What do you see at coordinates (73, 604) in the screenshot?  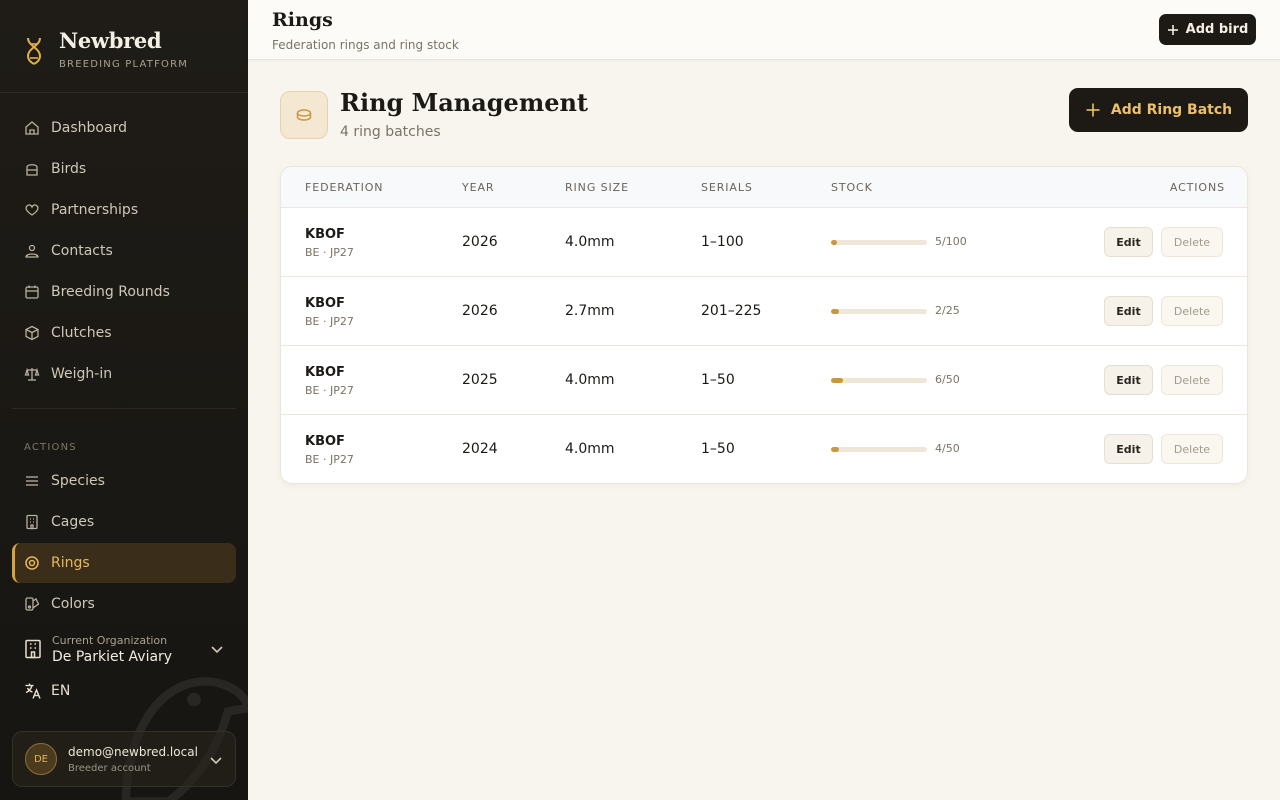 I see `sidebar-item-label: Colors` at bounding box center [73, 604].